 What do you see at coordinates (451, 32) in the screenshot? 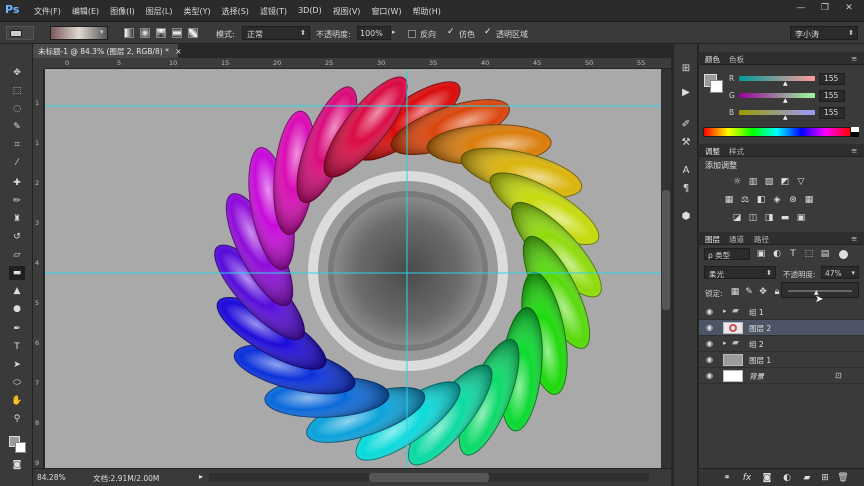
I see `dither-checkbox: ✓` at bounding box center [451, 32].